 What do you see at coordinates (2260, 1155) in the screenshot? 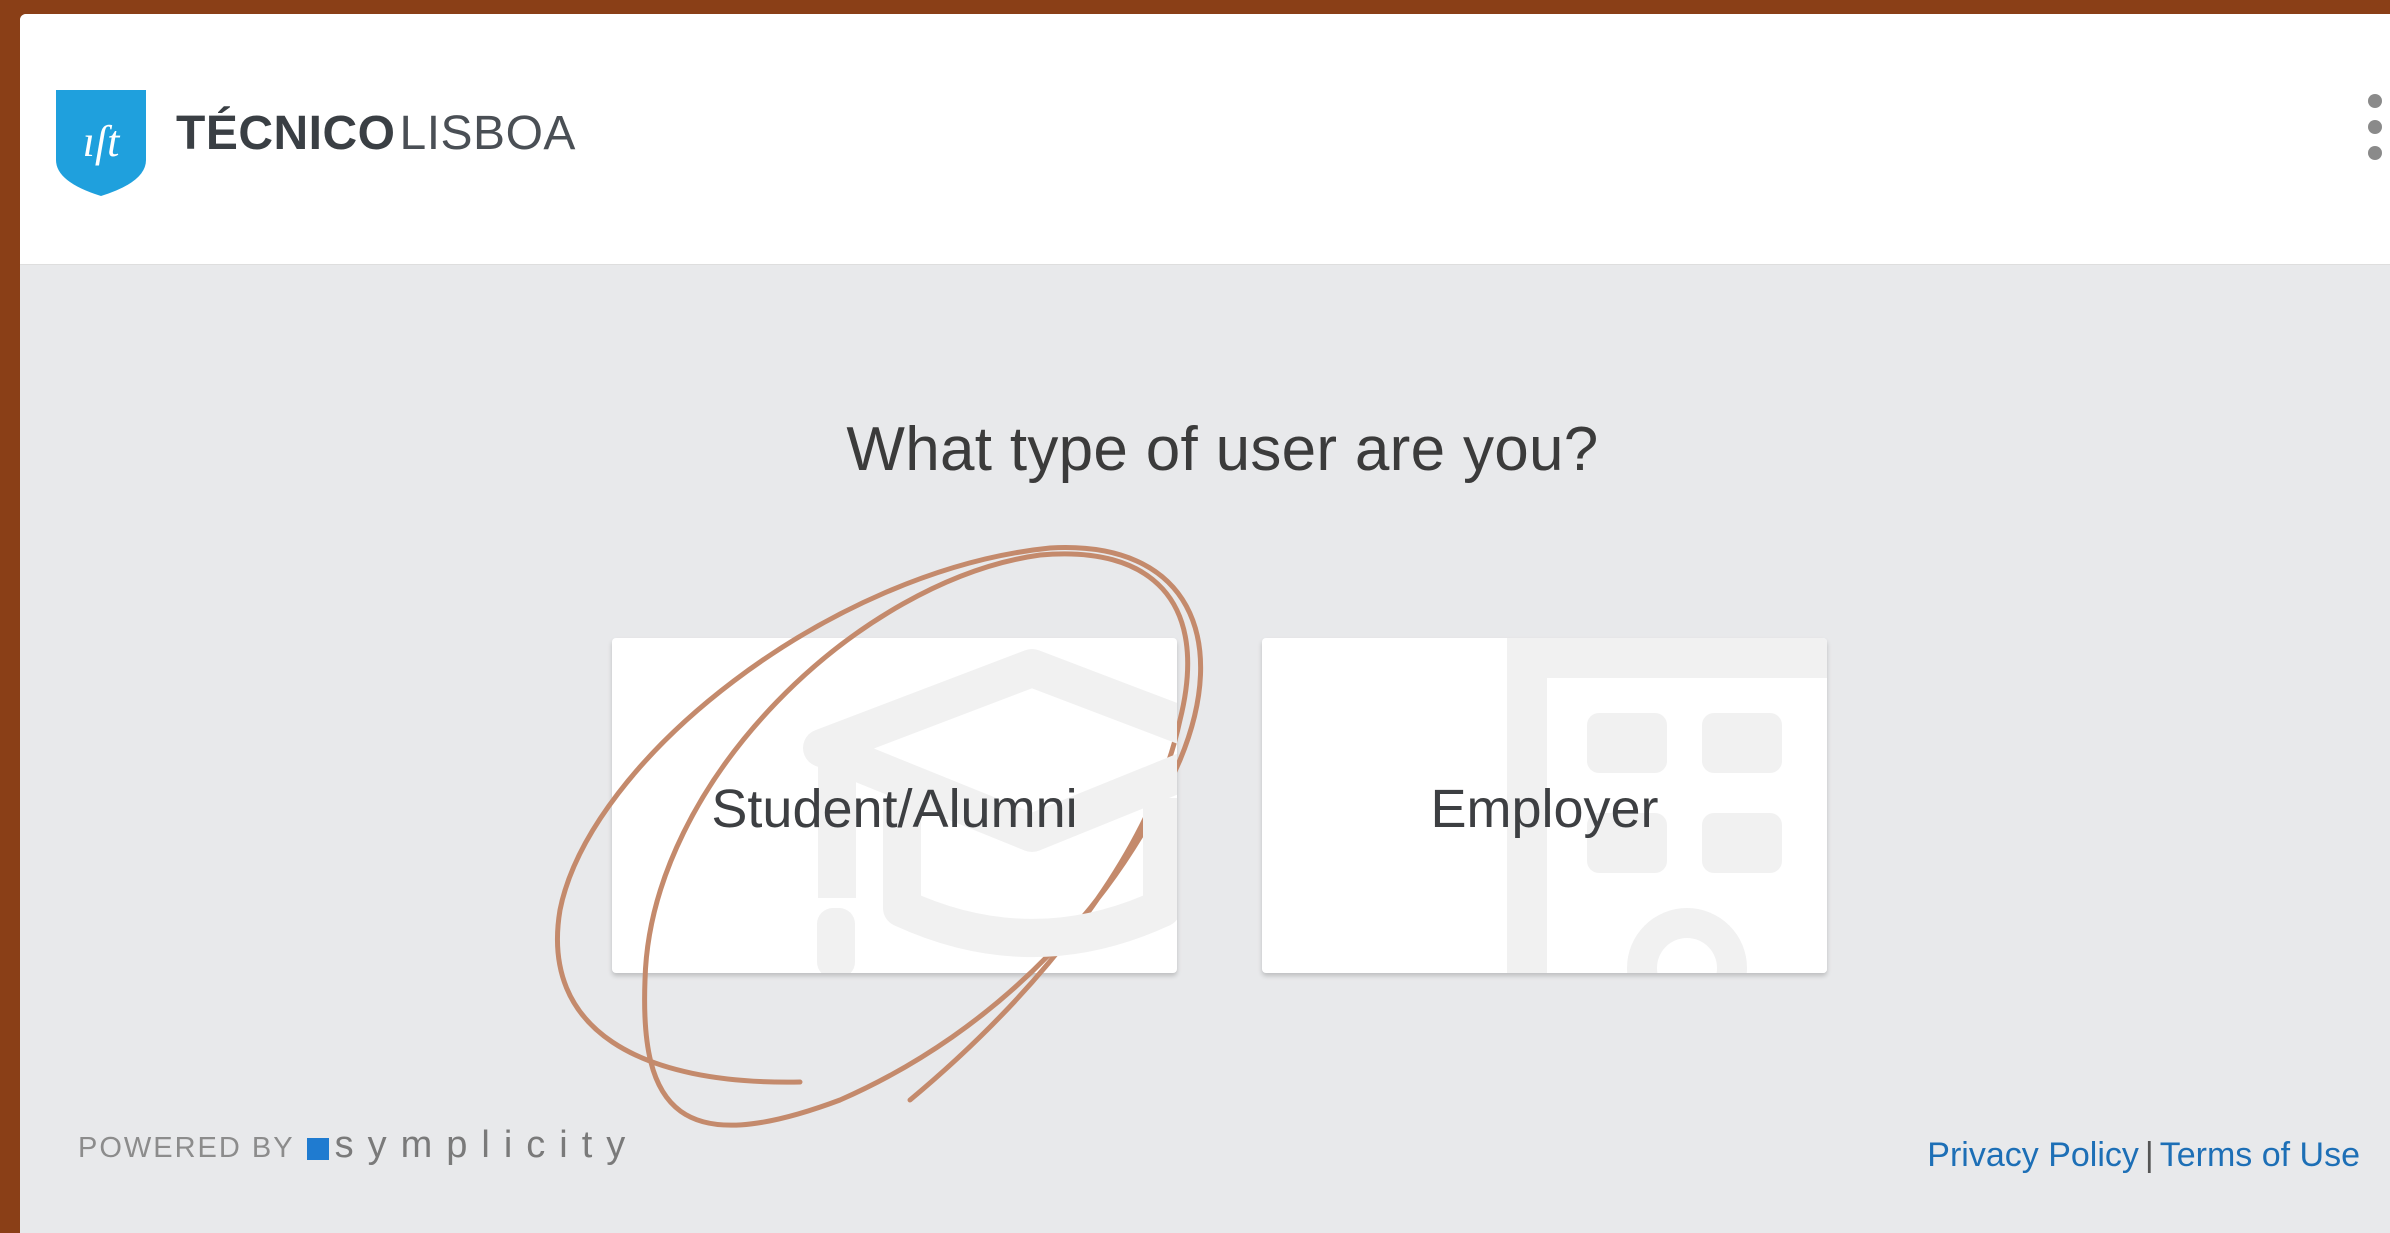
I see `terms-of-use-link: Terms of Use` at bounding box center [2260, 1155].